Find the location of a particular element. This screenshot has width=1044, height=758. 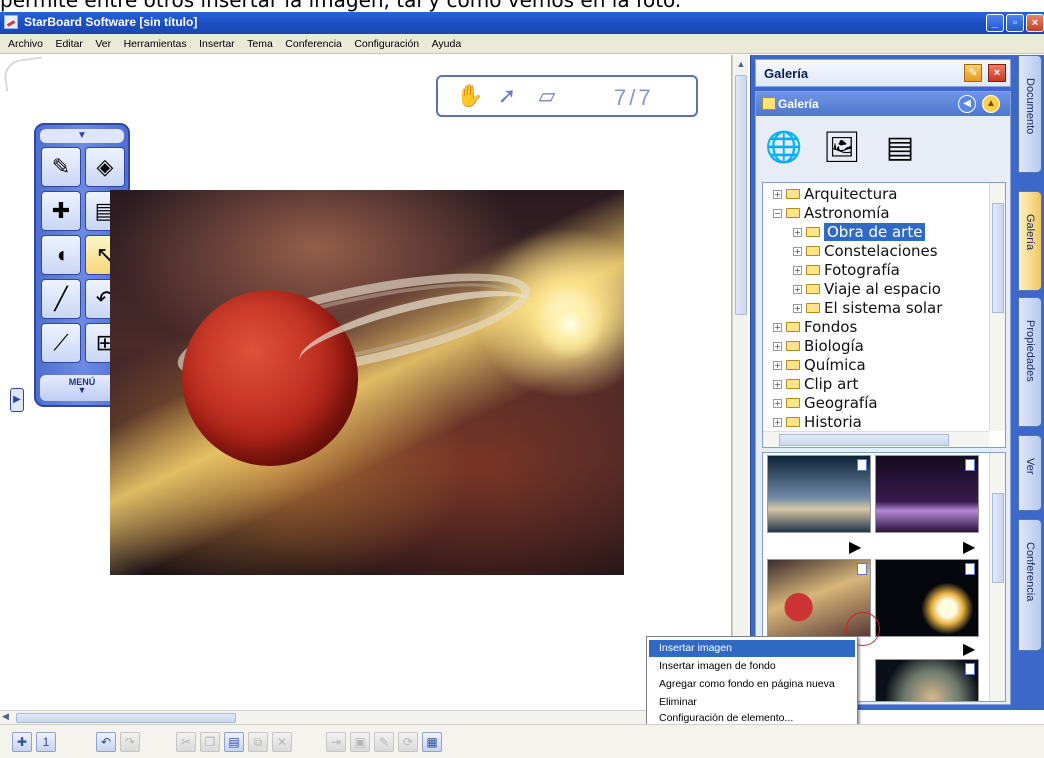

expand-side-handle: ▶ is located at coordinates (17, 400).